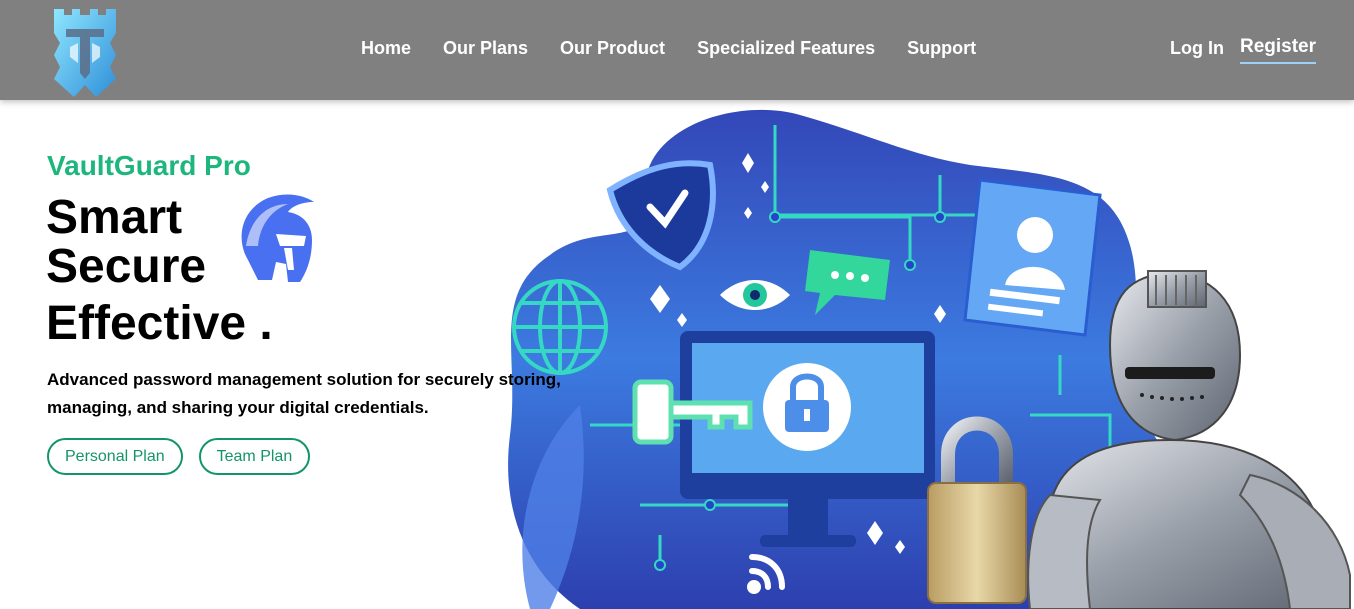  I want to click on user-card-icon, so click(1032, 257).